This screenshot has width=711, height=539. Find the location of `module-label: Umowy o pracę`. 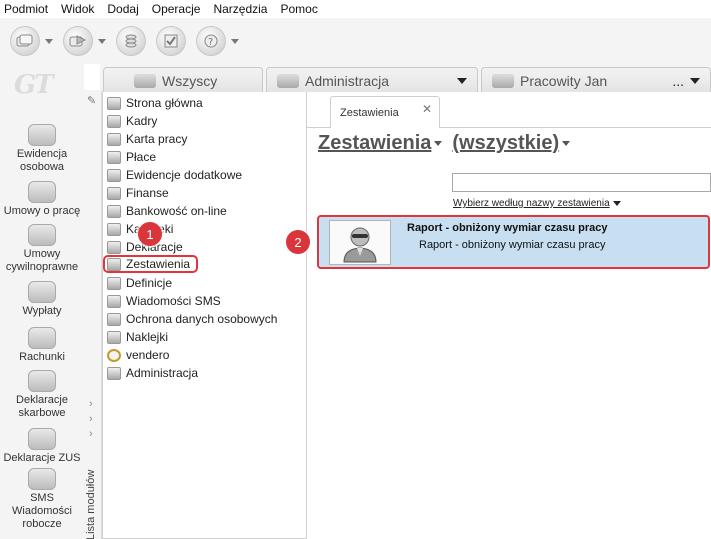

module-label: Umowy o pracę is located at coordinates (42, 211).